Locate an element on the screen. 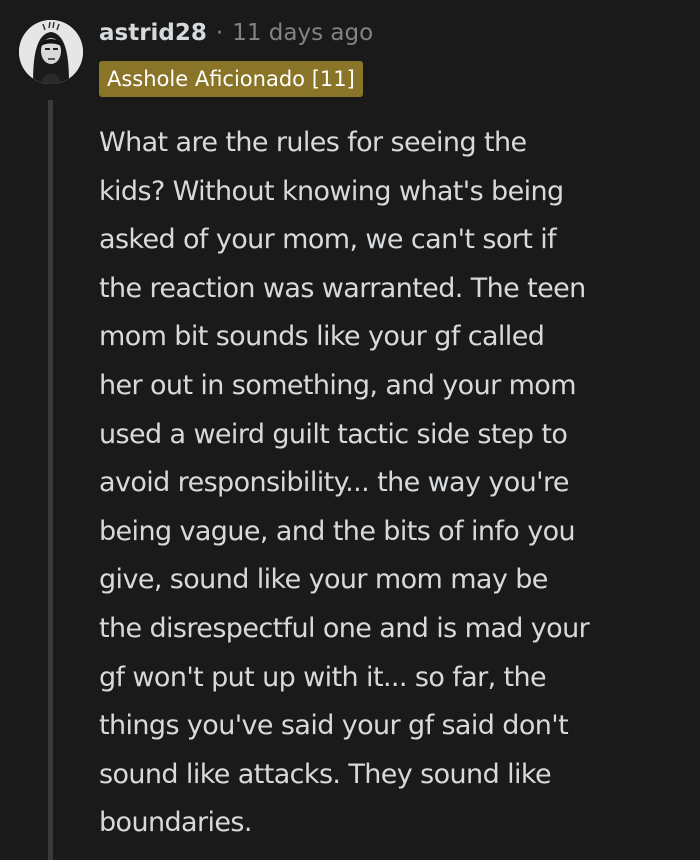 This screenshot has width=700, height=860. comment-body-line: gf won't put up with it... so far, the is located at coordinates (323, 677).